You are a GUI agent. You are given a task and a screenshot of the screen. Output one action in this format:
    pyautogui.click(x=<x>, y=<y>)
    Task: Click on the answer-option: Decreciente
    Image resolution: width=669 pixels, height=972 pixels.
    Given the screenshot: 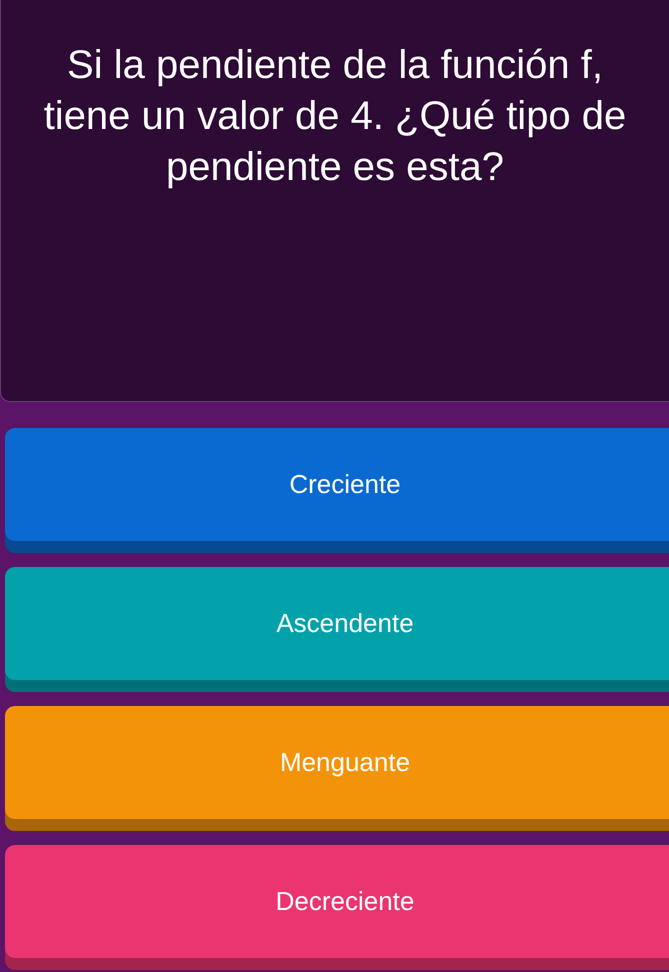 What is the action you would take?
    pyautogui.click(x=337, y=907)
    